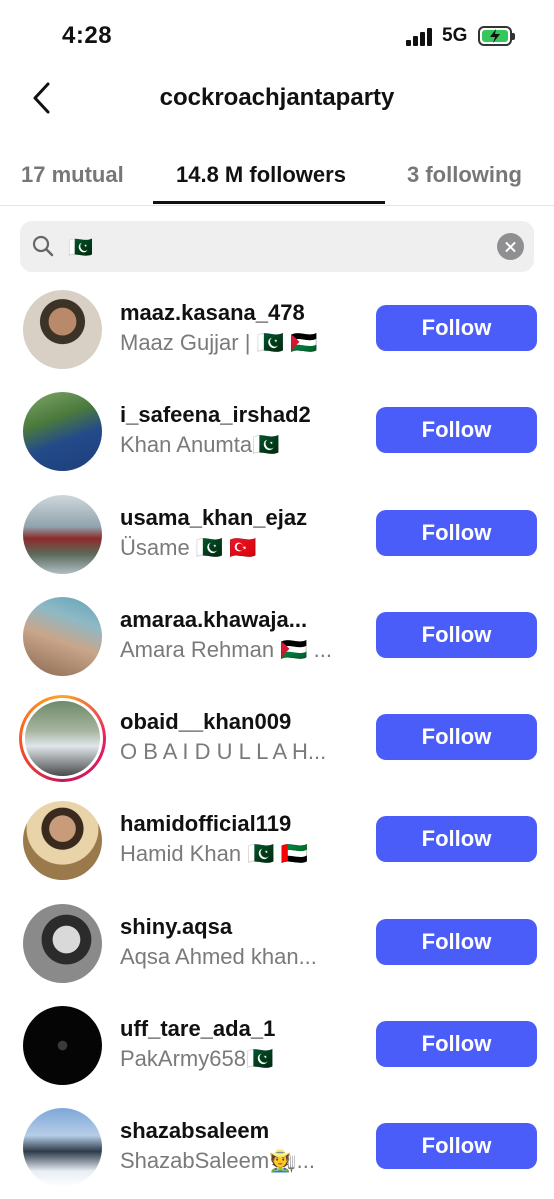 This screenshot has width=554, height=1199. I want to click on list-item: usama_khan_ejaz Üsame 🇵🇰 🇹🇷 Follow, so click(277, 542).